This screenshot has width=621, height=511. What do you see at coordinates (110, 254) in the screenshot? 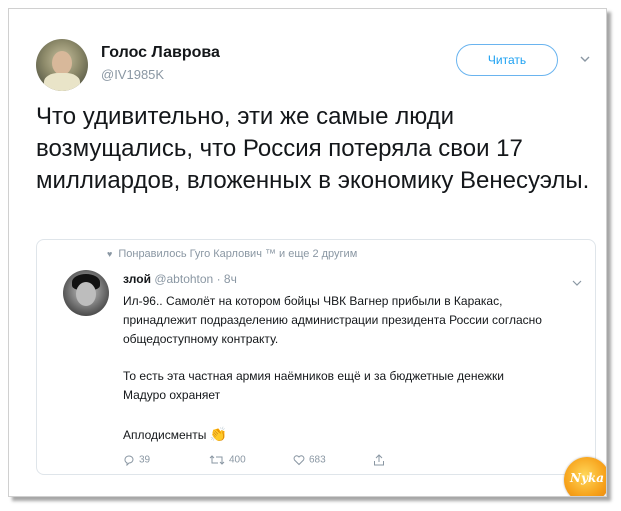
I see `heart-icon: ♥` at bounding box center [110, 254].